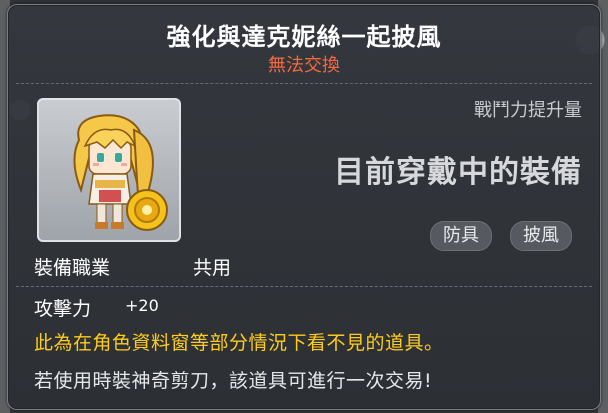  I want to click on trade-scissors-note: 若使用時裝神奇剪刀，該道具可進行一次交易!, so click(233, 381).